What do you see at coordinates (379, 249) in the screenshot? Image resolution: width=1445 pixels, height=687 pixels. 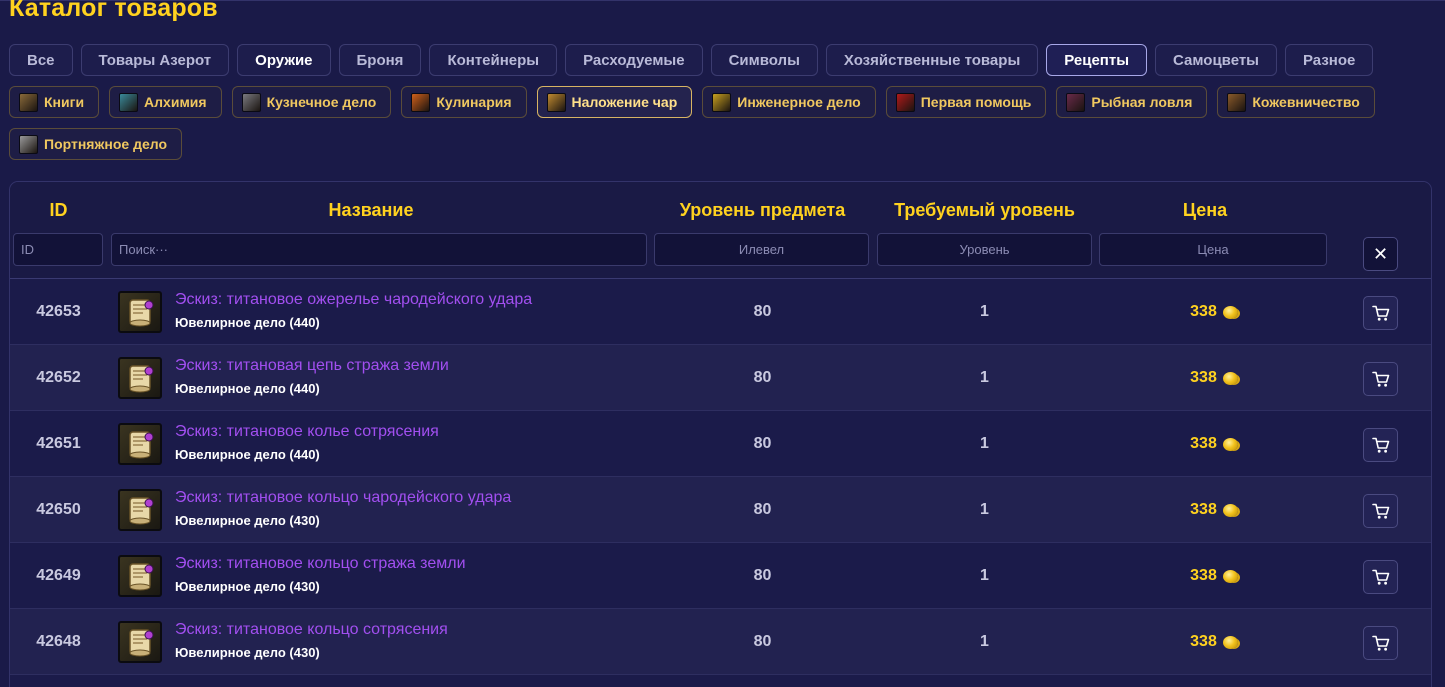 I see `search-input` at bounding box center [379, 249].